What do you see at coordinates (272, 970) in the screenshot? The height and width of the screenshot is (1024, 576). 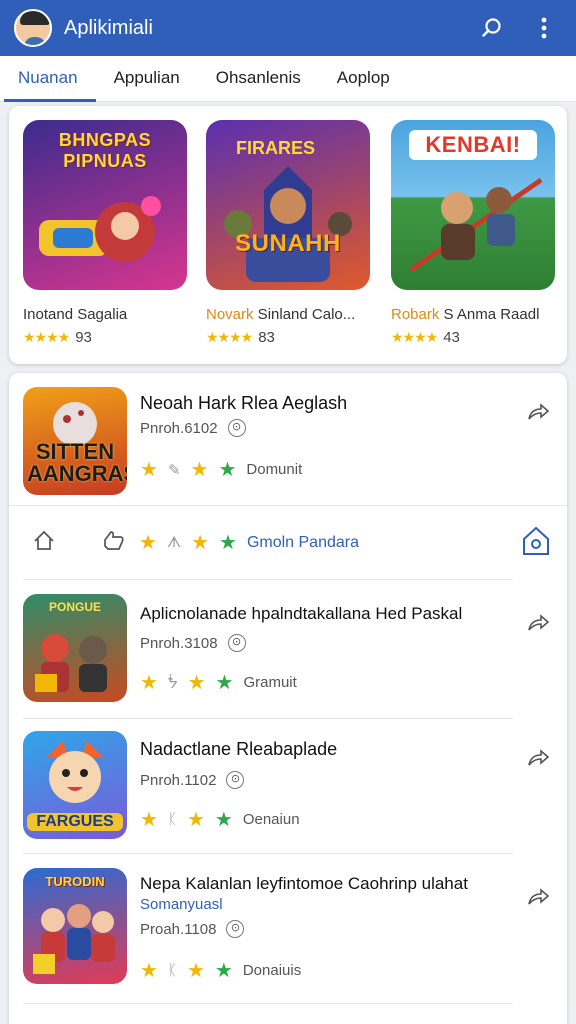 I see `app-price: Donaiuis` at bounding box center [272, 970].